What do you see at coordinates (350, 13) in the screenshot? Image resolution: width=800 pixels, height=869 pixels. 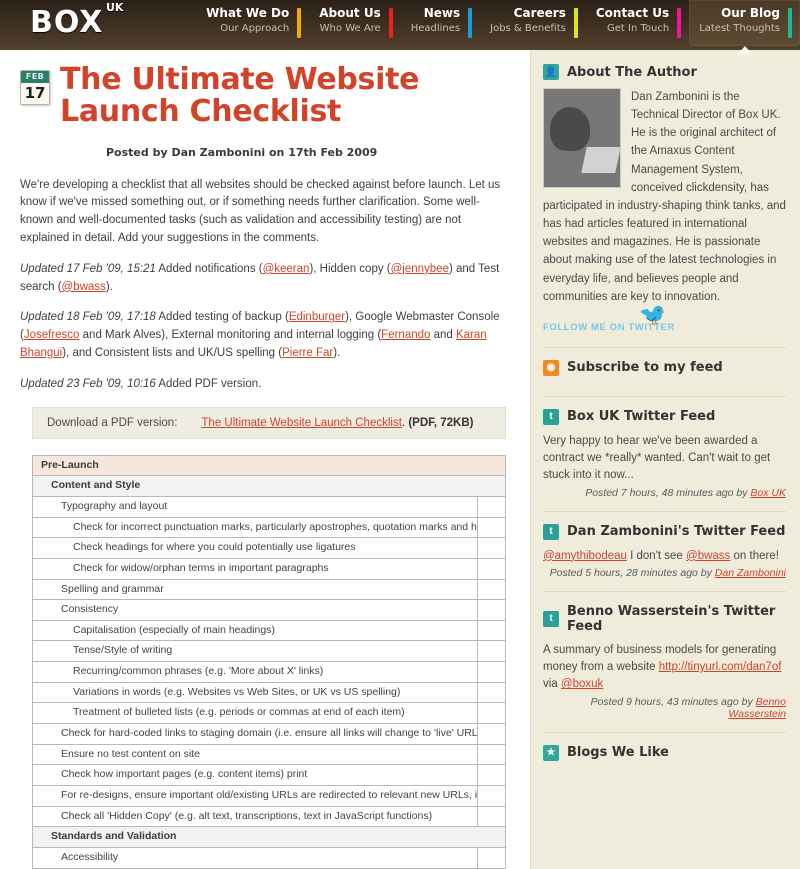 I see `nav-item-label: About Us` at bounding box center [350, 13].